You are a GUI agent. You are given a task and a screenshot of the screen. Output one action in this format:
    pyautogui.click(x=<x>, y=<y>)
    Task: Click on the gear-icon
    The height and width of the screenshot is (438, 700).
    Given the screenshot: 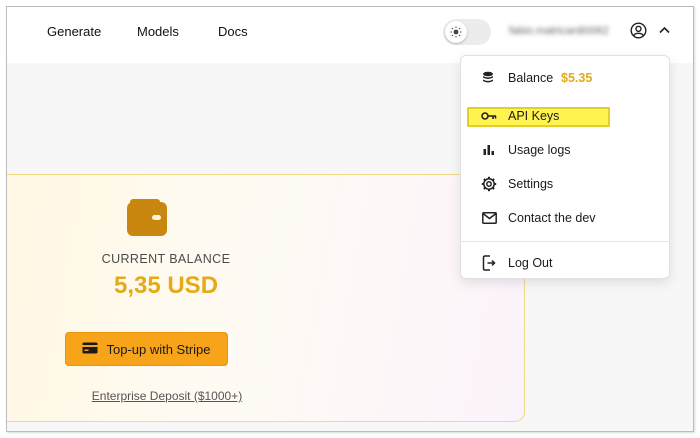 What is the action you would take?
    pyautogui.click(x=489, y=184)
    